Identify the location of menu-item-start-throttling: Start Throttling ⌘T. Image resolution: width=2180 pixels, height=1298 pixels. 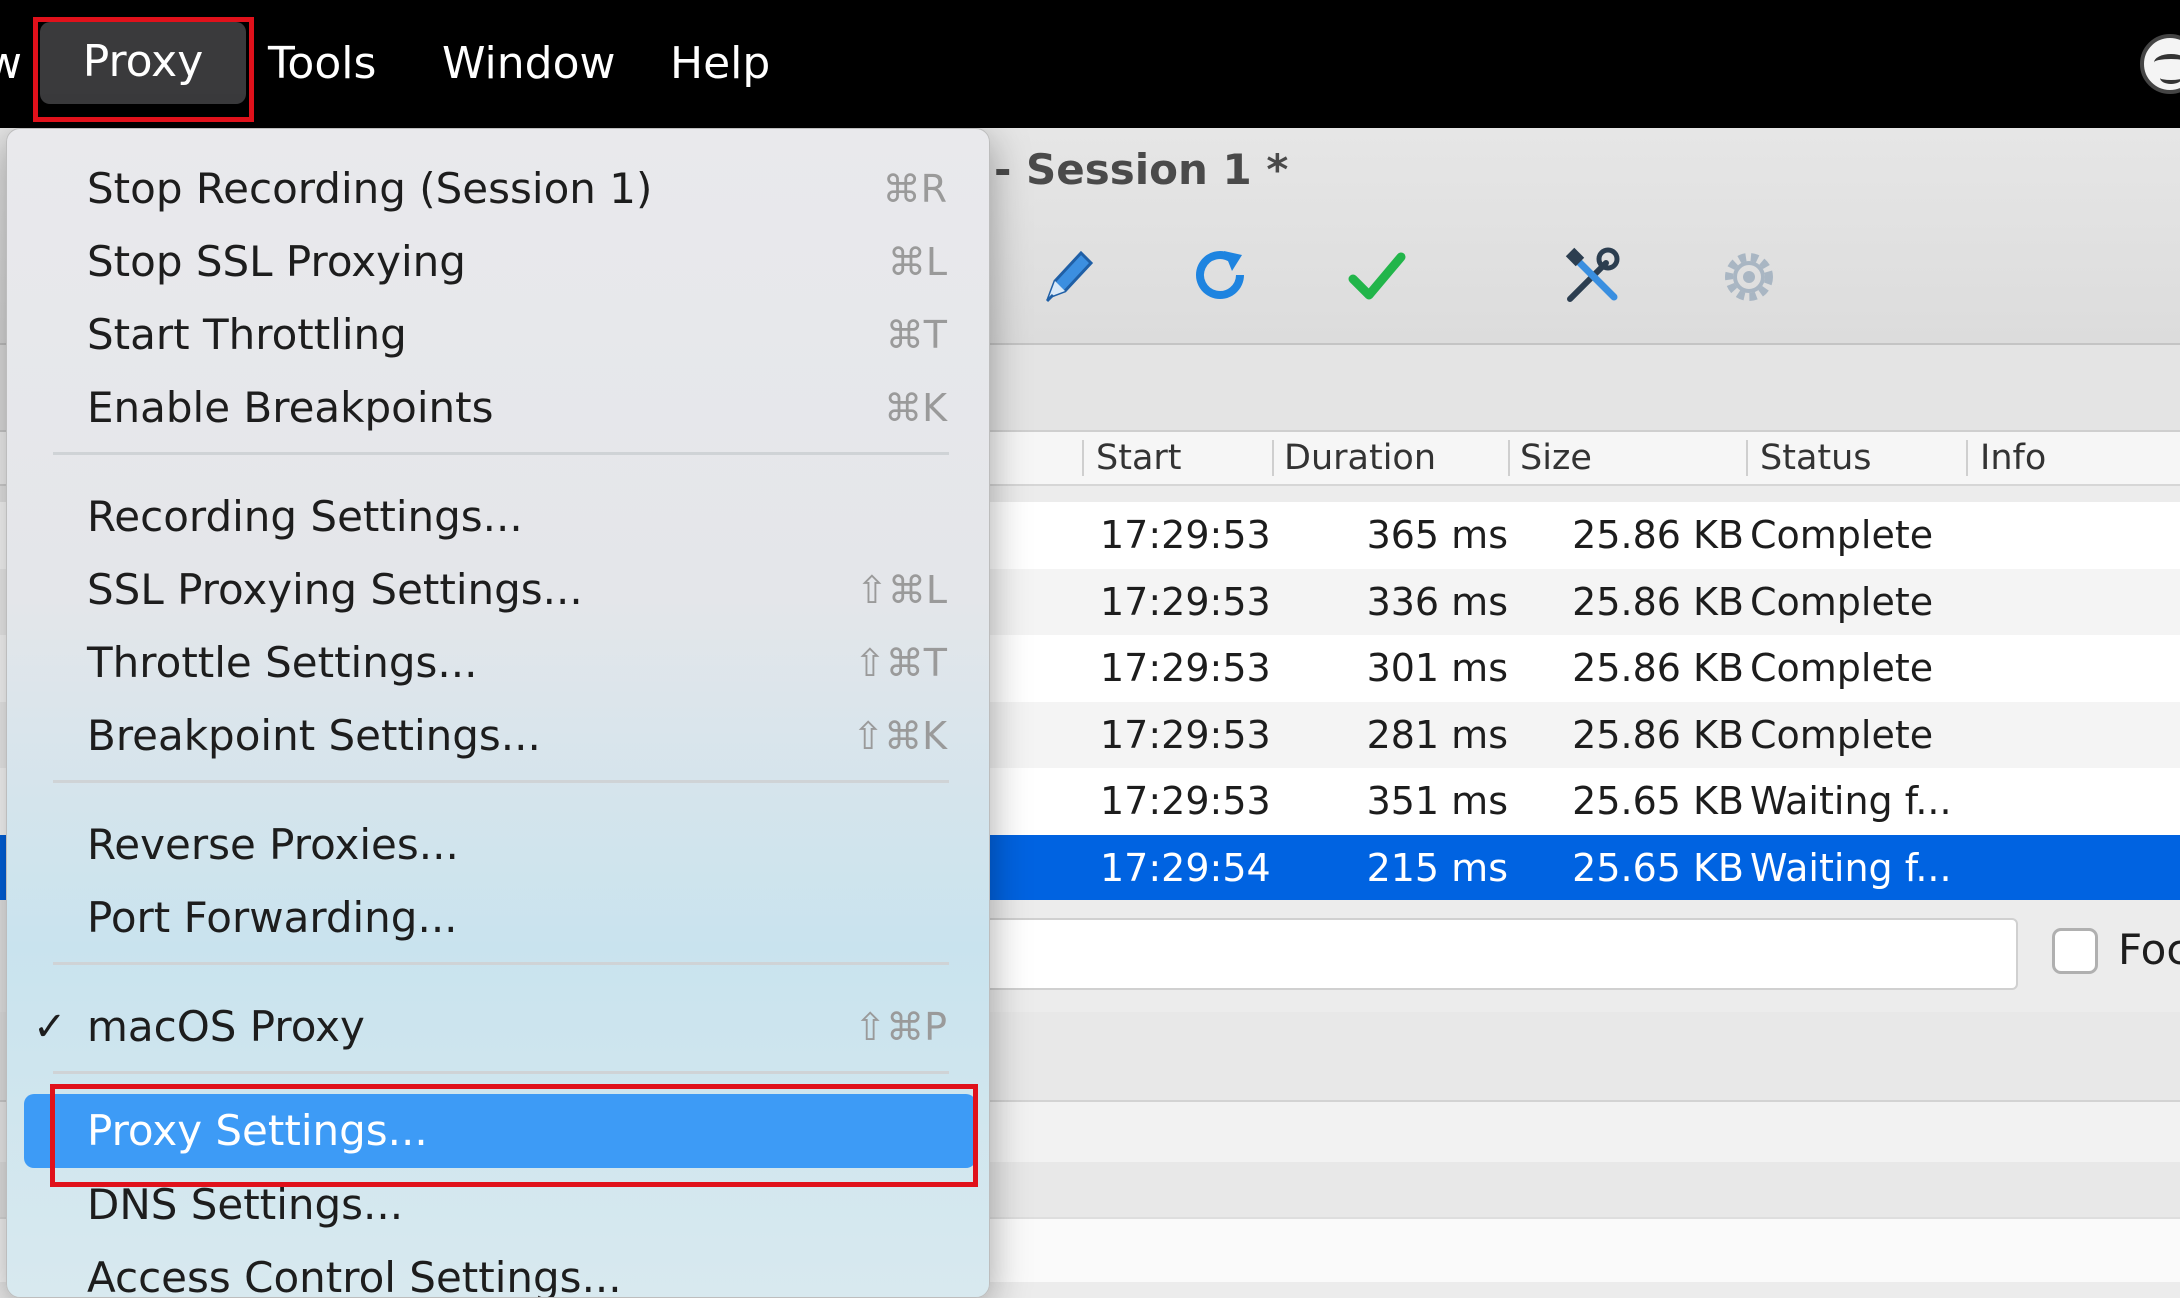
(498, 335).